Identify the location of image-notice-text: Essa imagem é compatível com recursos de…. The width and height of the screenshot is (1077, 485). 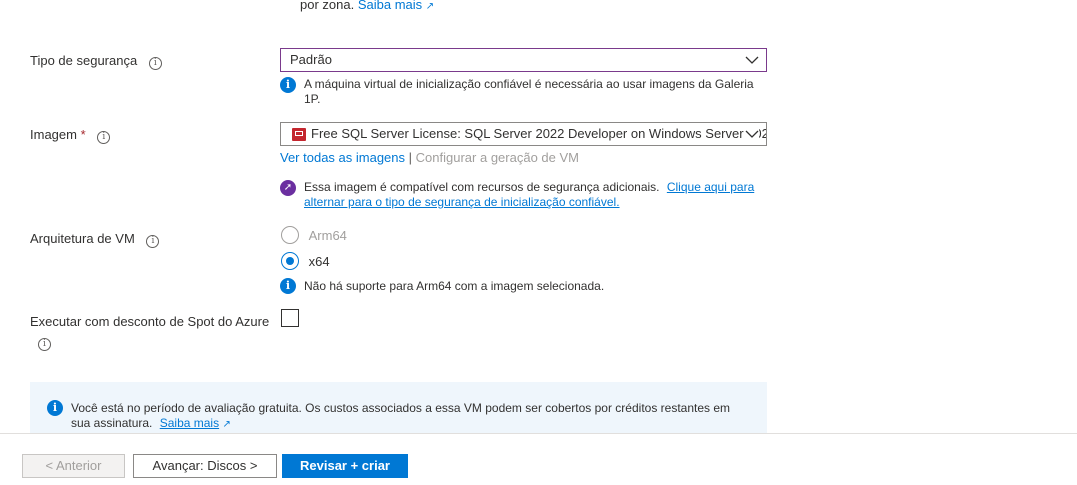
(482, 187).